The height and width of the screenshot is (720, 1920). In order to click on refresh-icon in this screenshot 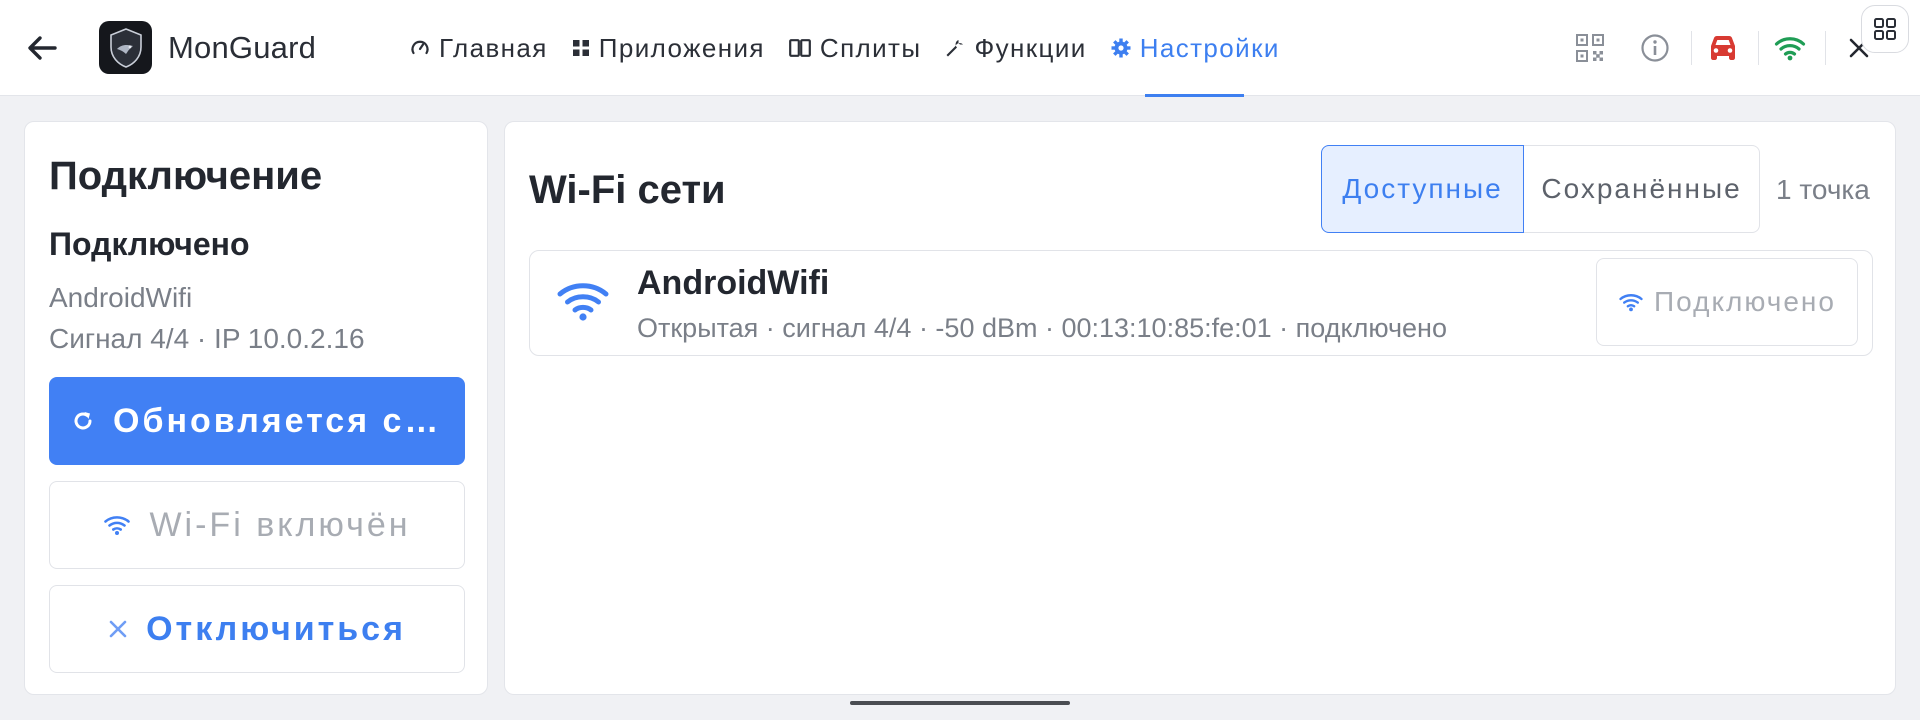, I will do `click(83, 421)`.